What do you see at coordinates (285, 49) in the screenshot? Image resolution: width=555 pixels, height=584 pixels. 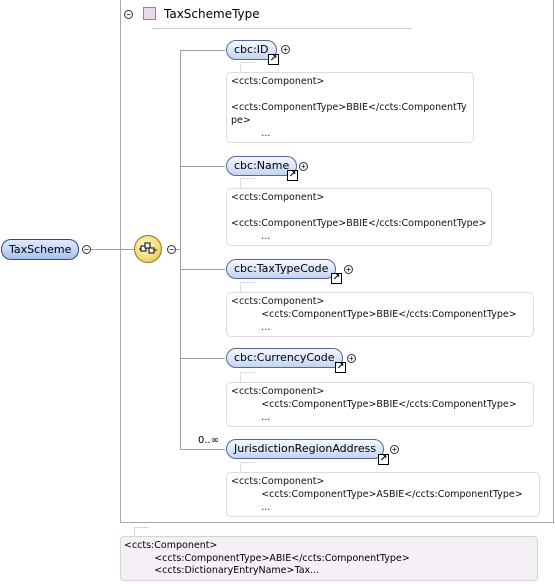 I see `expand-id-icon: +` at bounding box center [285, 49].